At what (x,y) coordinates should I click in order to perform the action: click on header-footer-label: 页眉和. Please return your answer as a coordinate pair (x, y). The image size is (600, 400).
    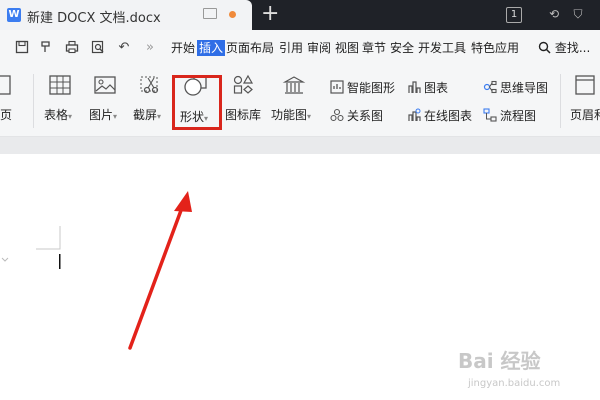
    Looking at the image, I should click on (585, 115).